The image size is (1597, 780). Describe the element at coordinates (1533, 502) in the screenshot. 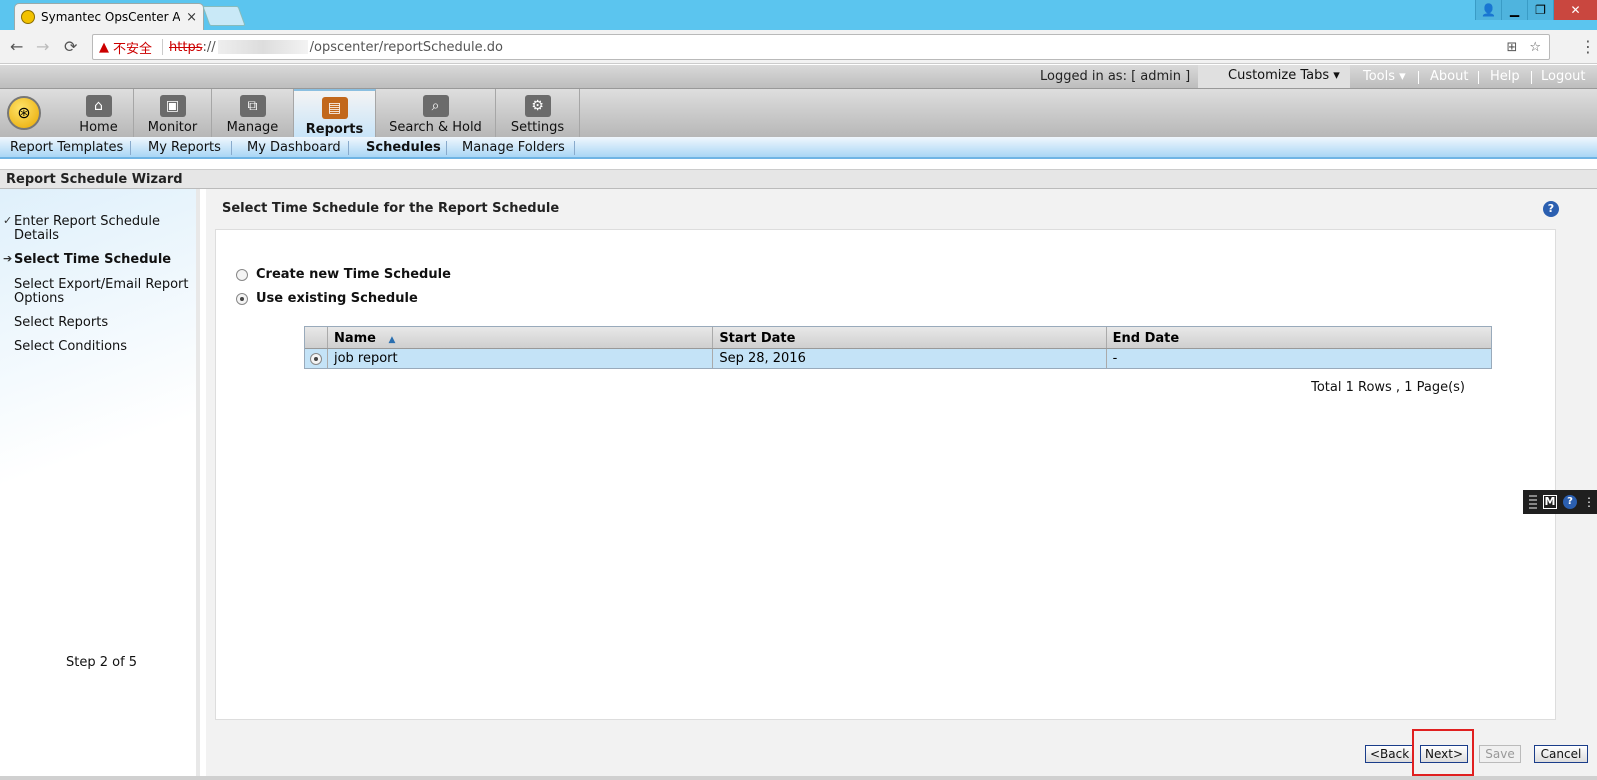

I see `drag-handle-icon` at that location.